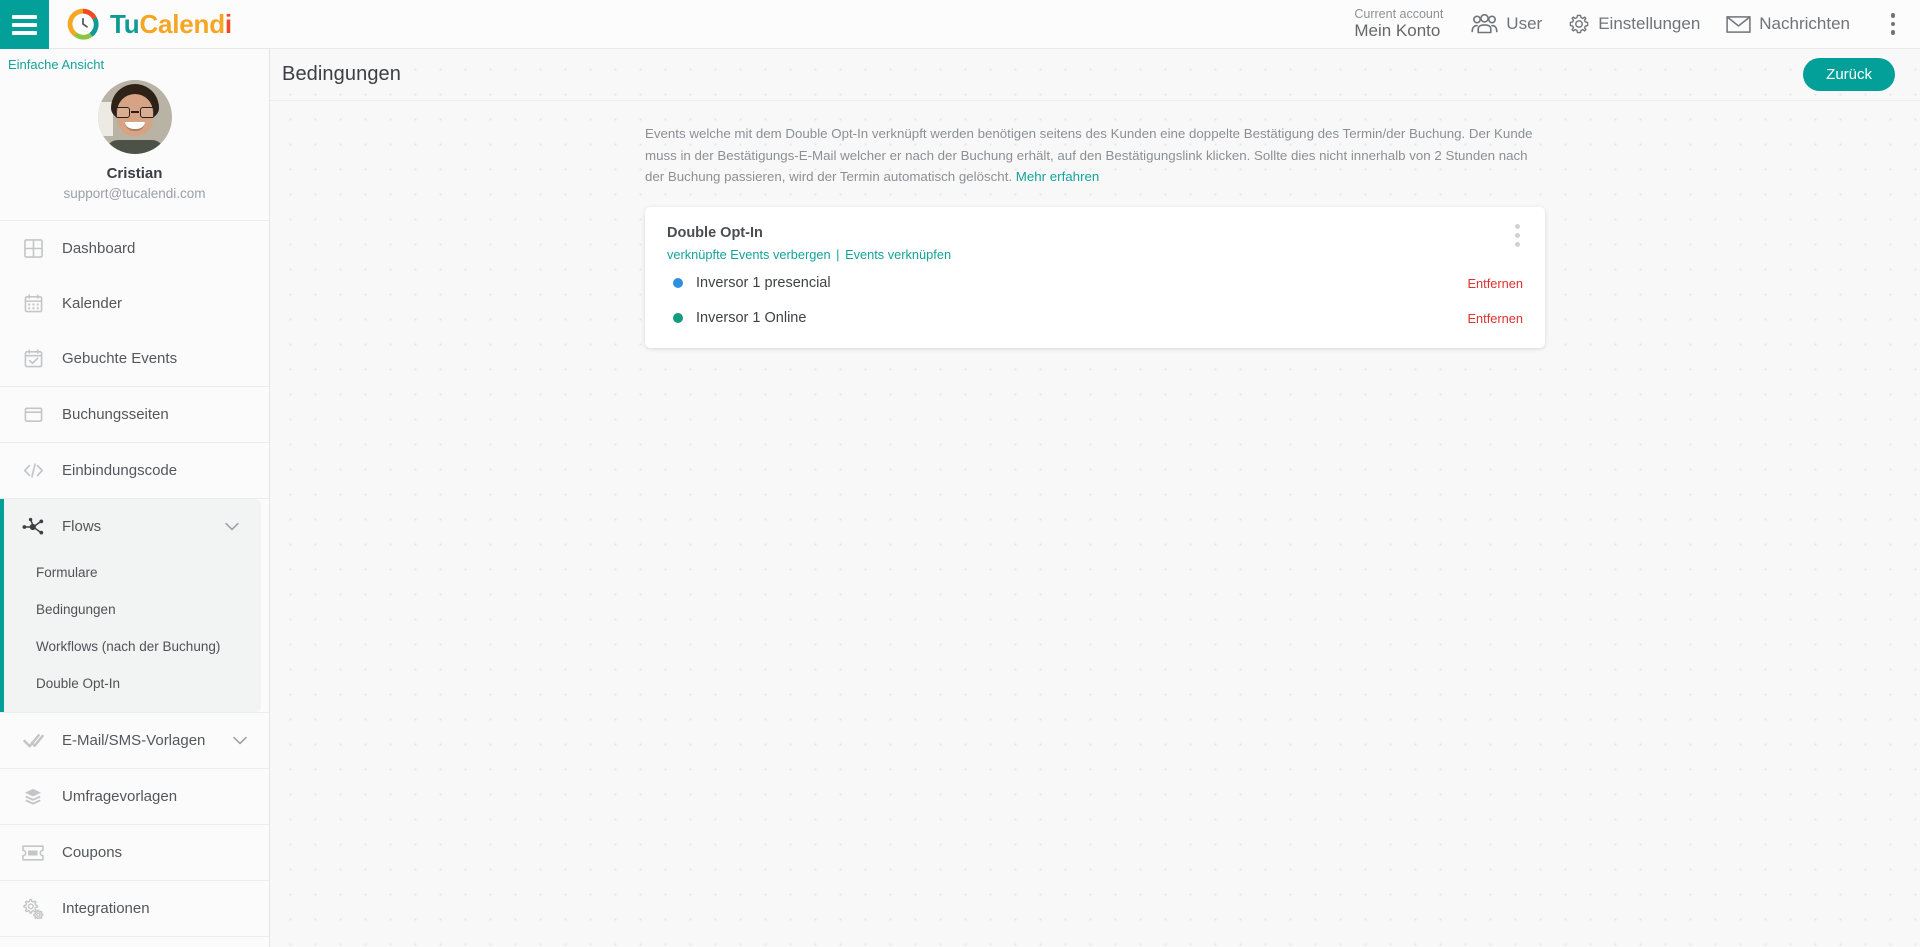  I want to click on sidebar-subitem-formulare: Formulare, so click(132, 572).